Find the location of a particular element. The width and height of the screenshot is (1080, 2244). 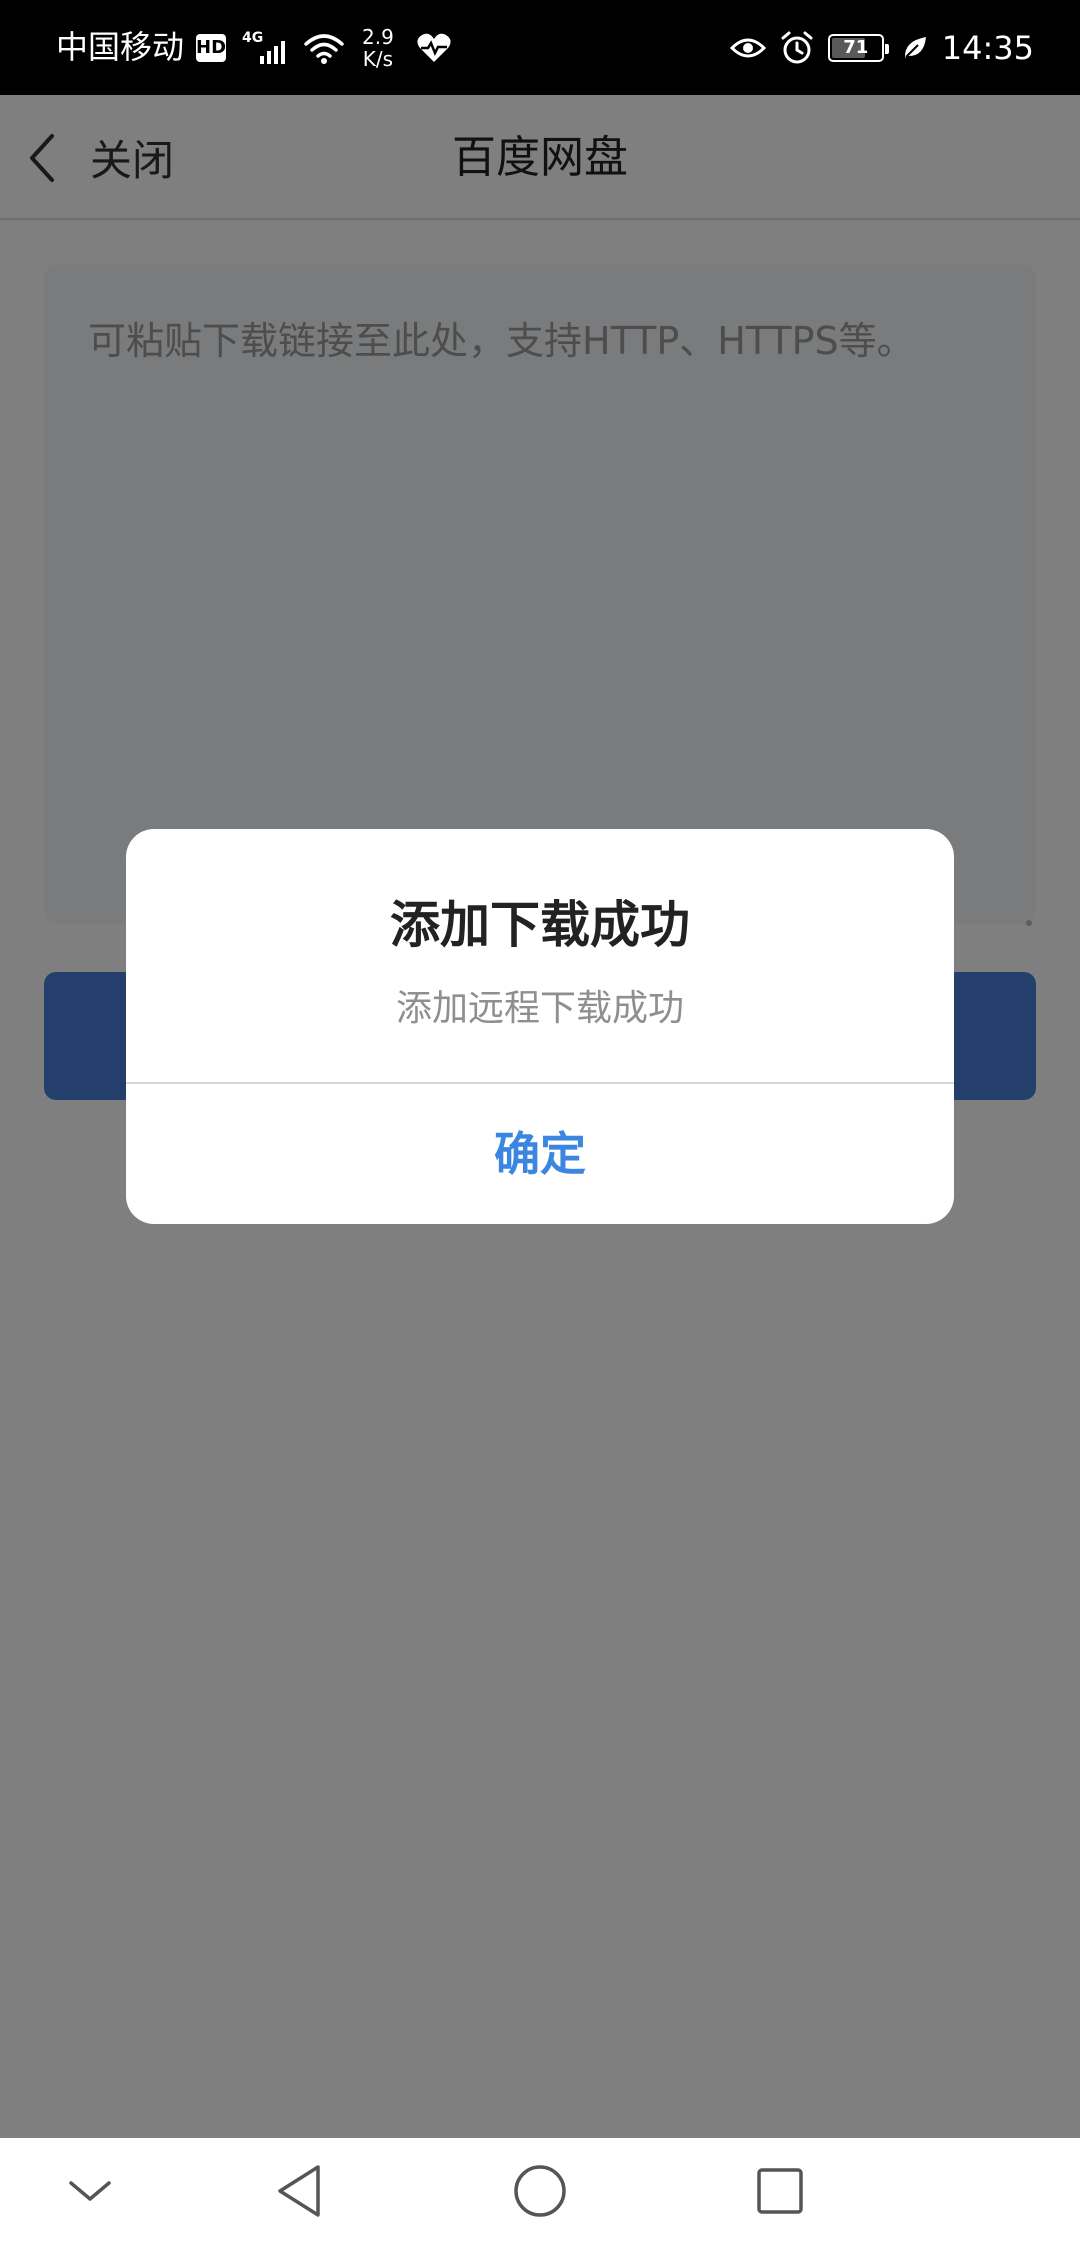

status-time: 14:35 is located at coordinates (987, 47).